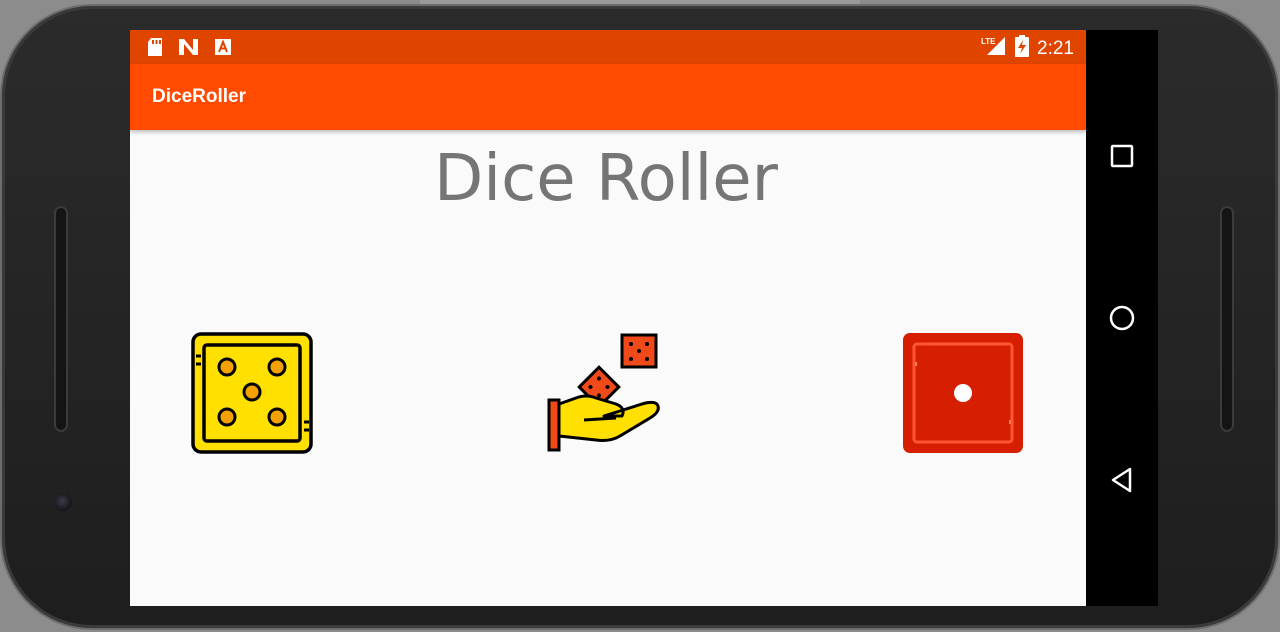 This screenshot has height=632, width=1280. I want to click on status-system: LTE 2:21, so click(1027, 48).